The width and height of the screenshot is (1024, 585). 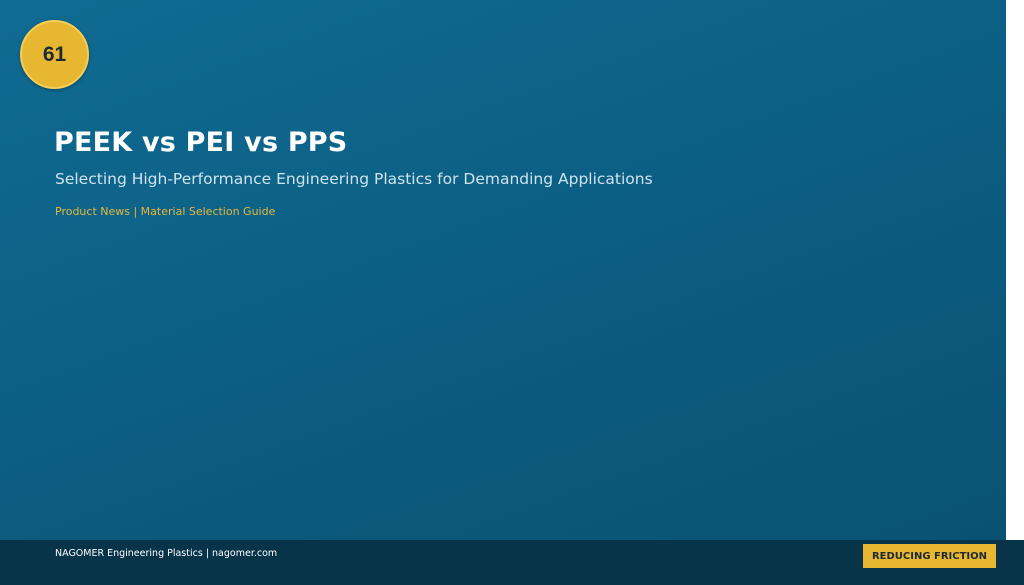 What do you see at coordinates (165, 211) in the screenshot?
I see `slide-tagline: Product News | Material Selection Guide` at bounding box center [165, 211].